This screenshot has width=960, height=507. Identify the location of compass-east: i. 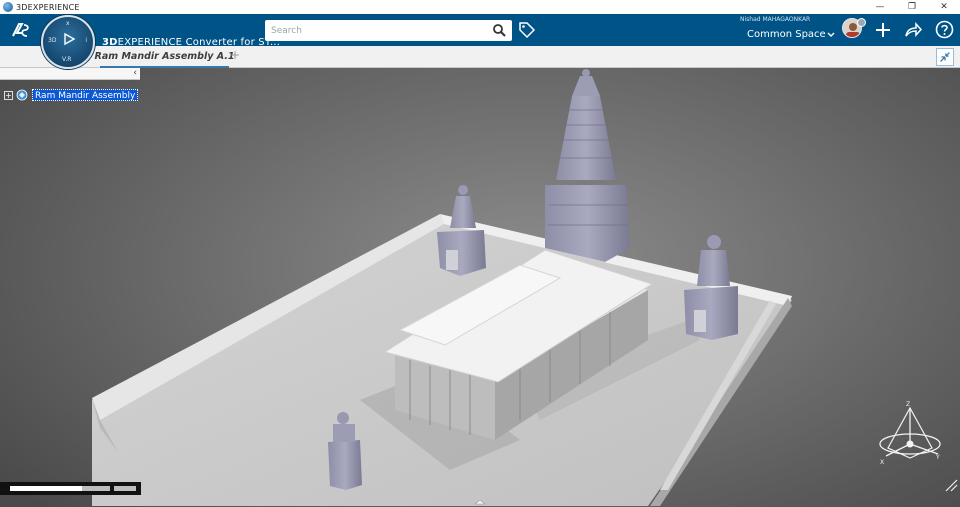
(86, 40).